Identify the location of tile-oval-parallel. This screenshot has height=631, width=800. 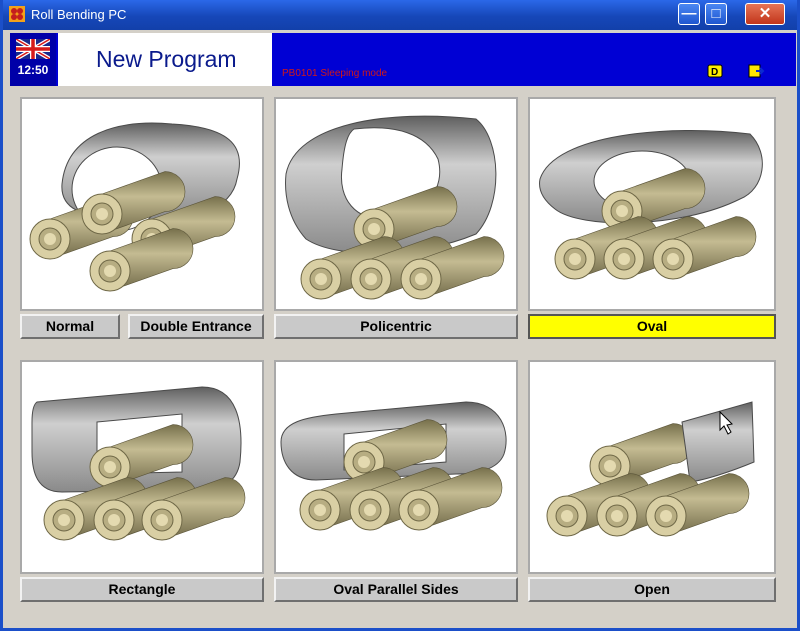
(396, 467).